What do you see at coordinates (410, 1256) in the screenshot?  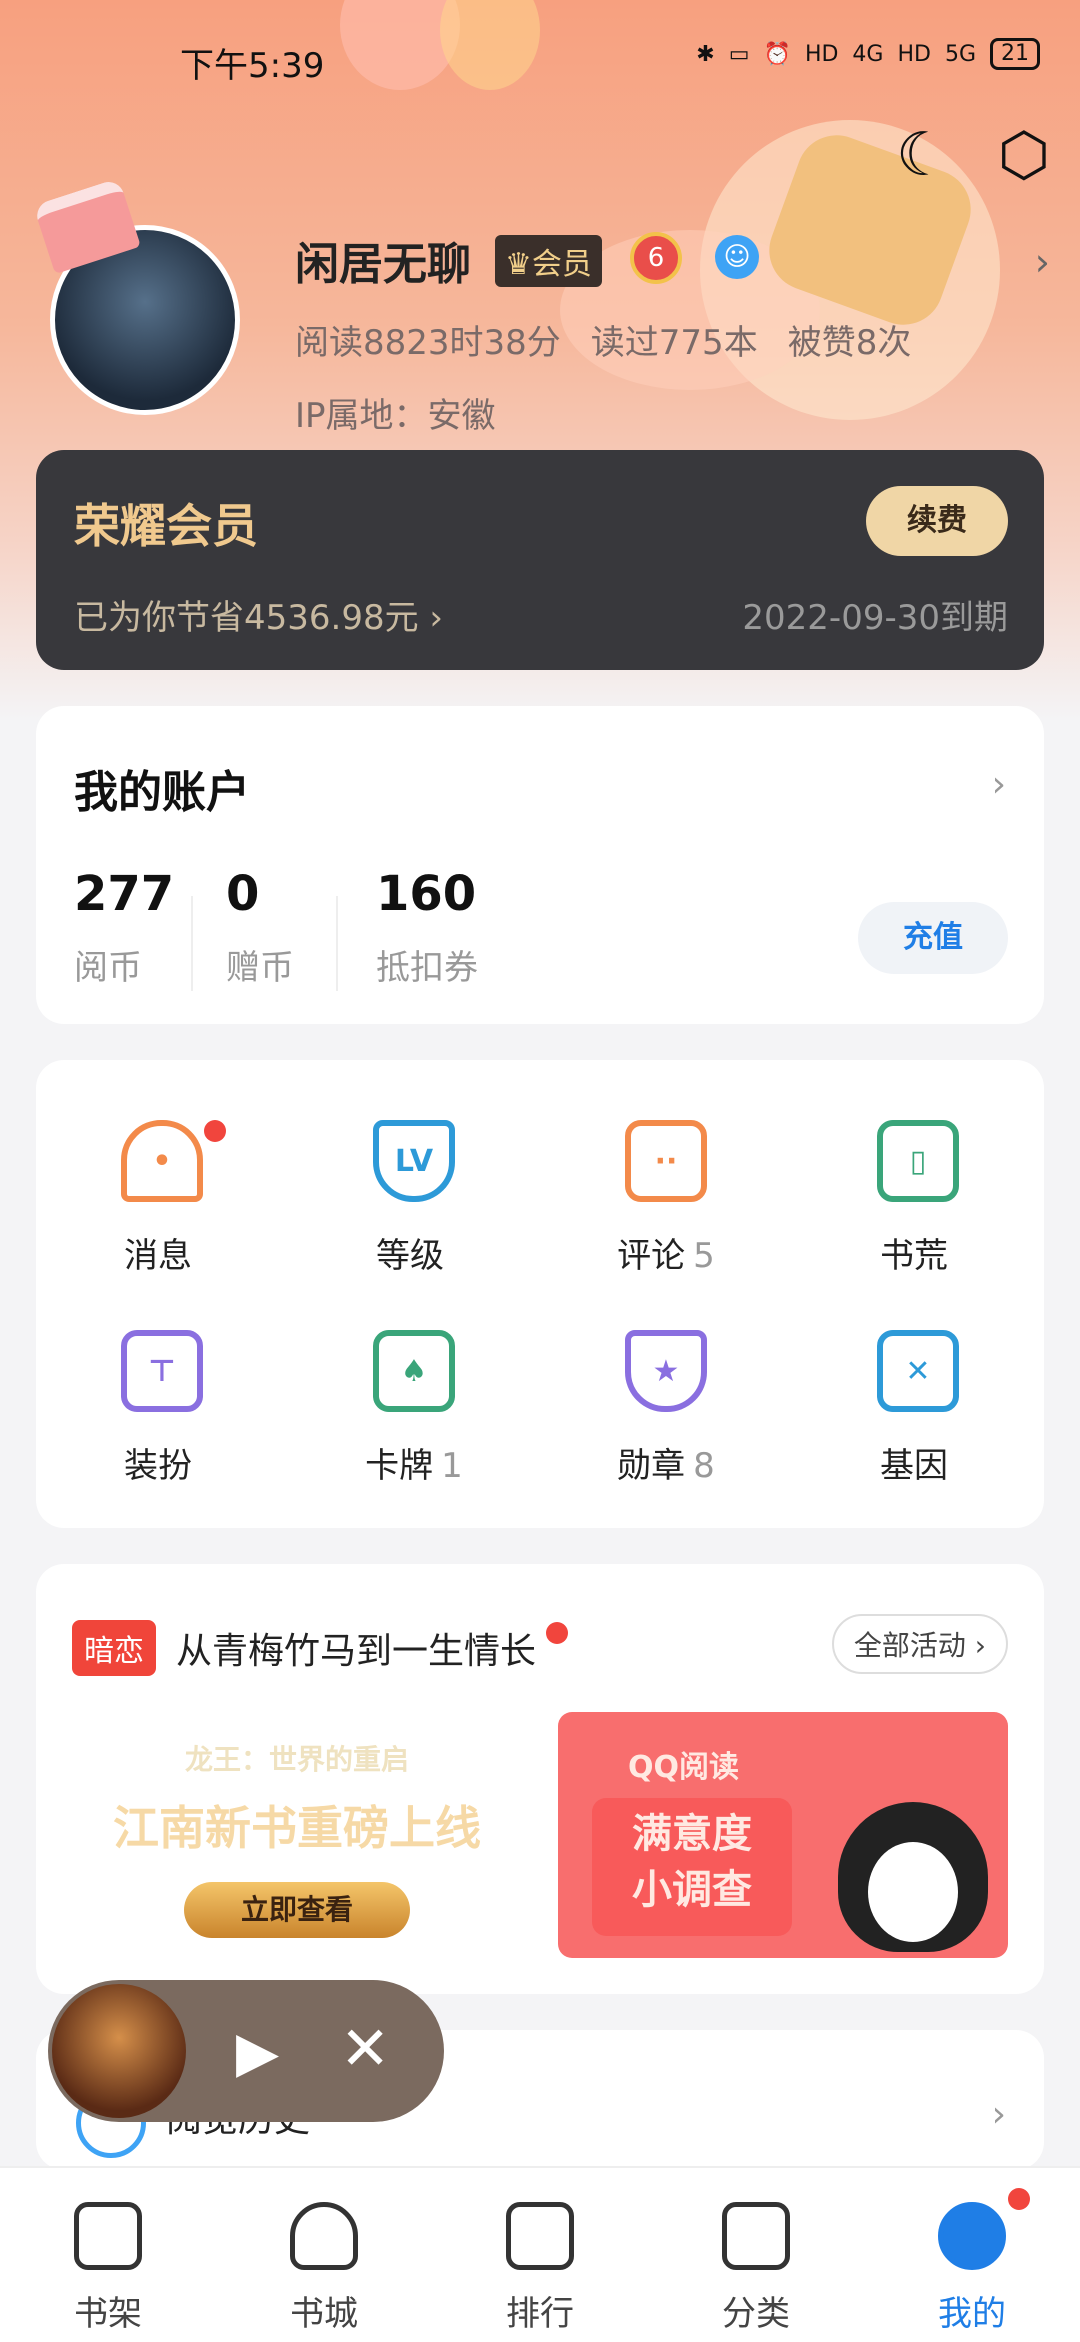 I see `feature-label: 等级` at bounding box center [410, 1256].